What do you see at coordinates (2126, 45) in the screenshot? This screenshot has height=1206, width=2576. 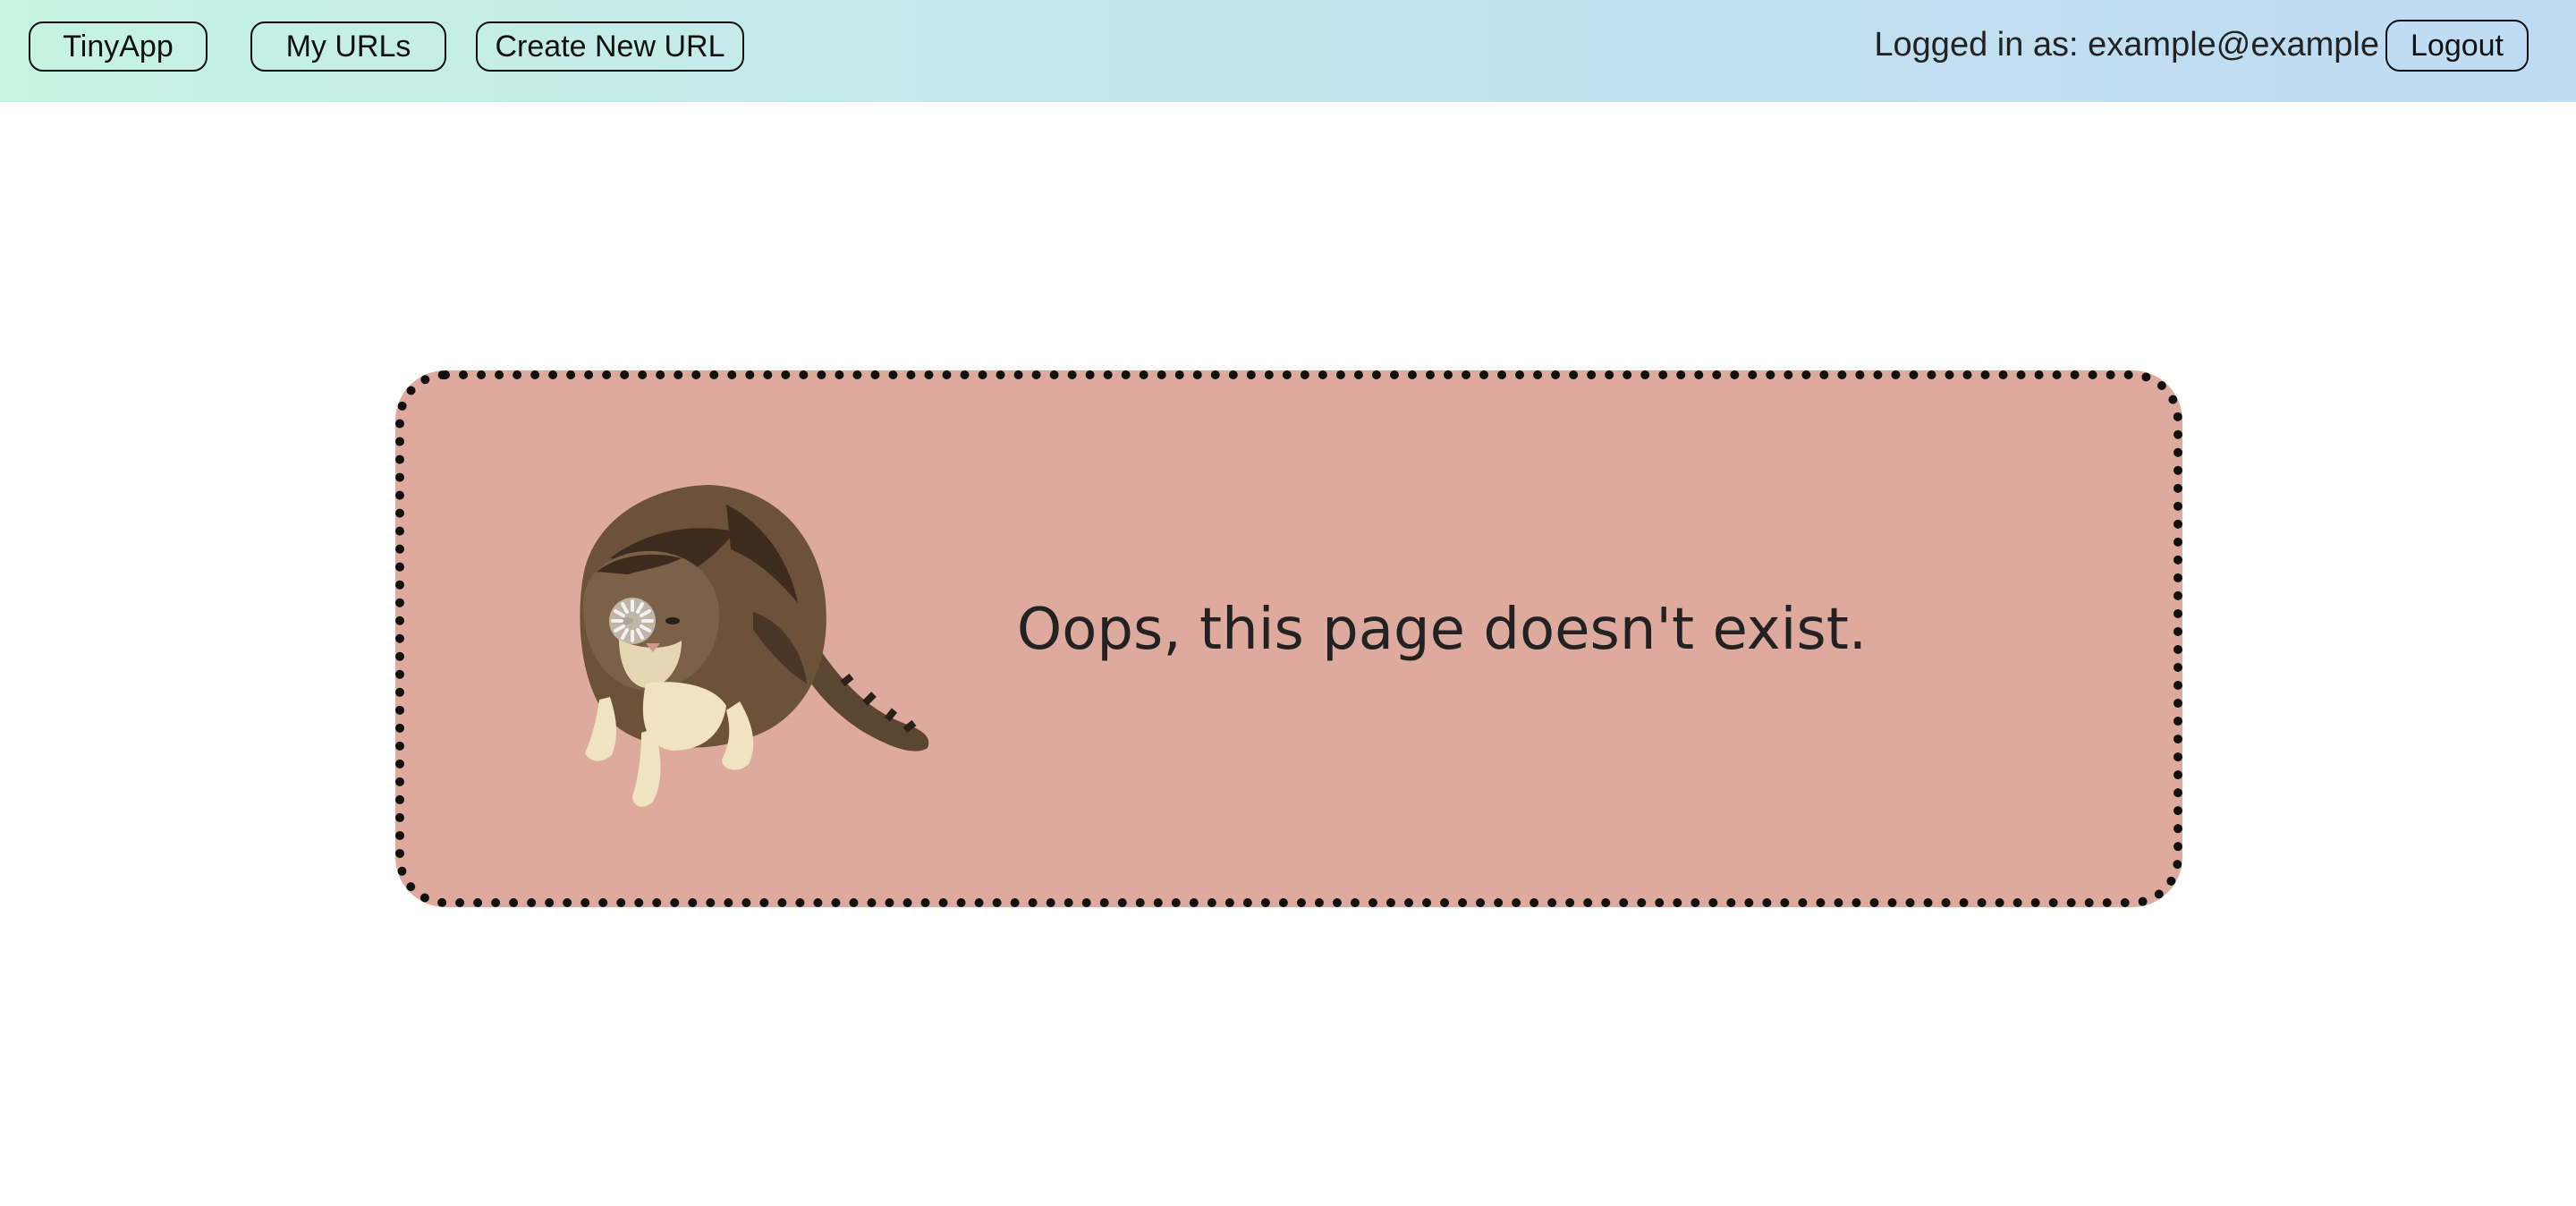 I see `logged-in-status: Logged in as: example@example` at bounding box center [2126, 45].